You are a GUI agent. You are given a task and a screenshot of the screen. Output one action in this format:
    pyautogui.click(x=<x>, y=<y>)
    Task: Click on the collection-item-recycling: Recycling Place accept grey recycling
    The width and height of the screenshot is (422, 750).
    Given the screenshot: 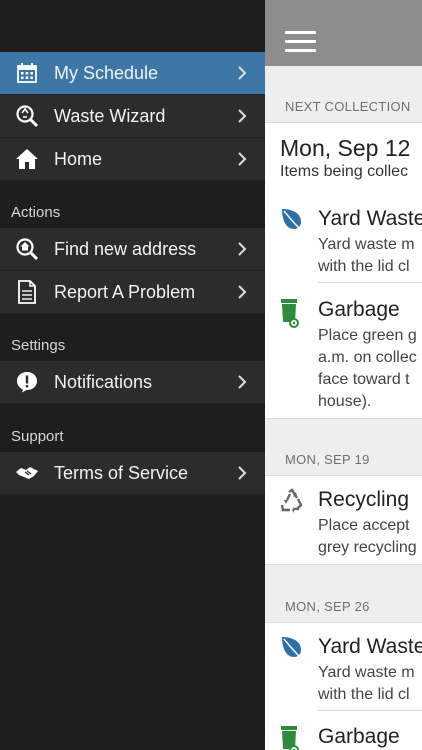 What is the action you would take?
    pyautogui.click(x=343, y=523)
    